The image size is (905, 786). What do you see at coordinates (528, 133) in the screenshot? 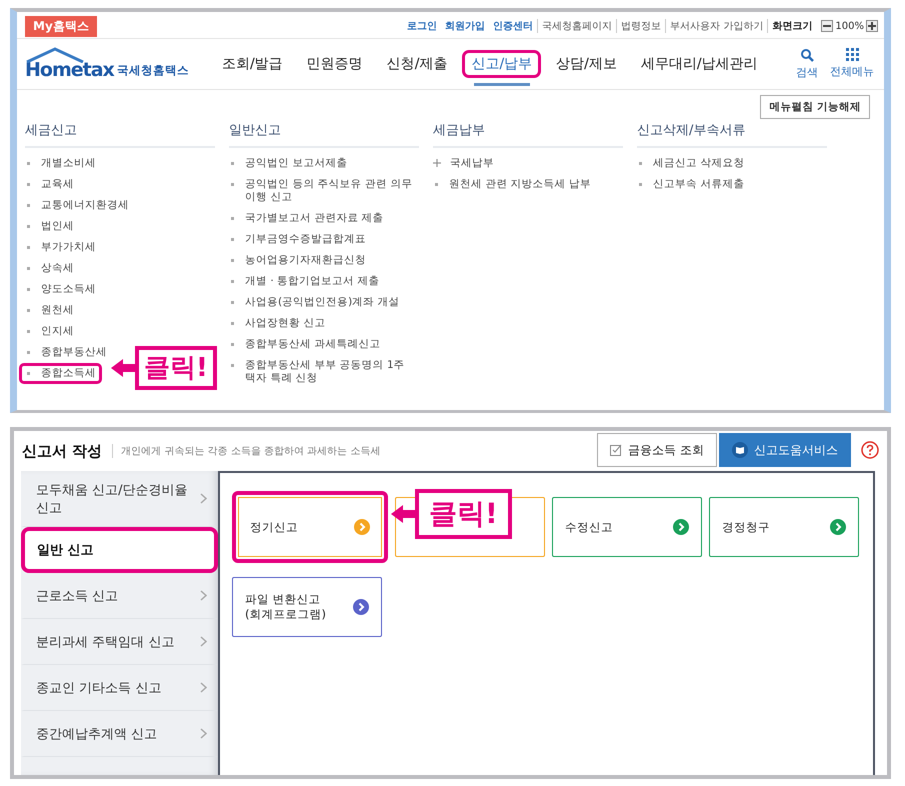
I see `menu-column-title: 세금납부` at bounding box center [528, 133].